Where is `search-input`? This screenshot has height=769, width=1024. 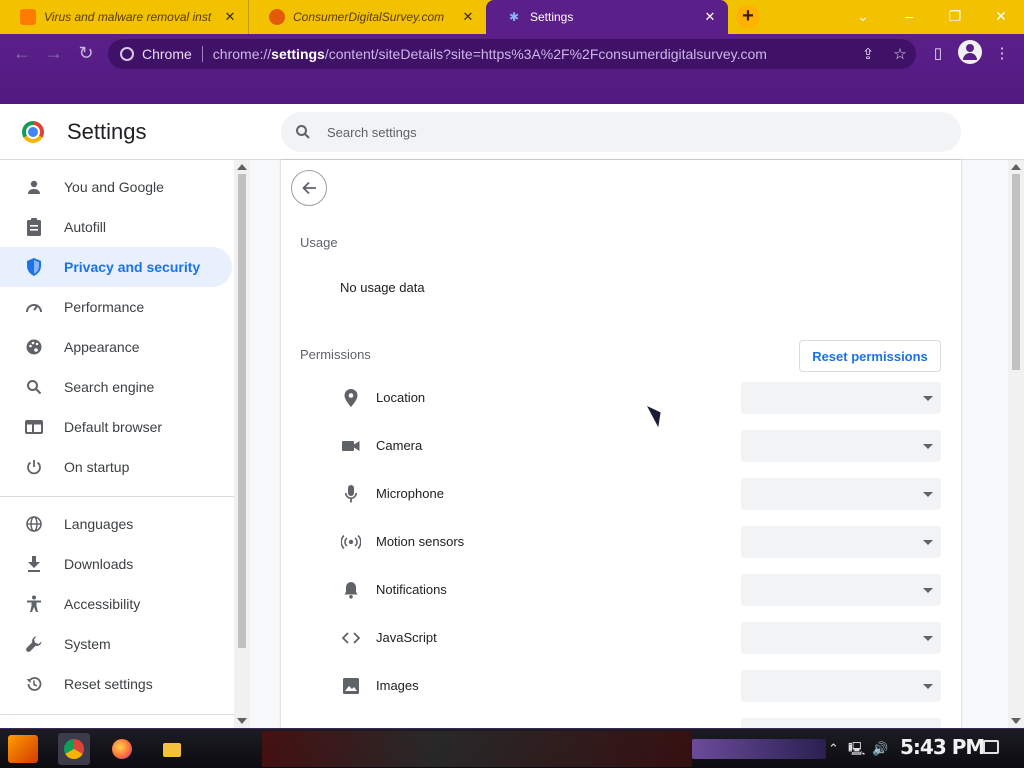 search-input is located at coordinates (627, 132).